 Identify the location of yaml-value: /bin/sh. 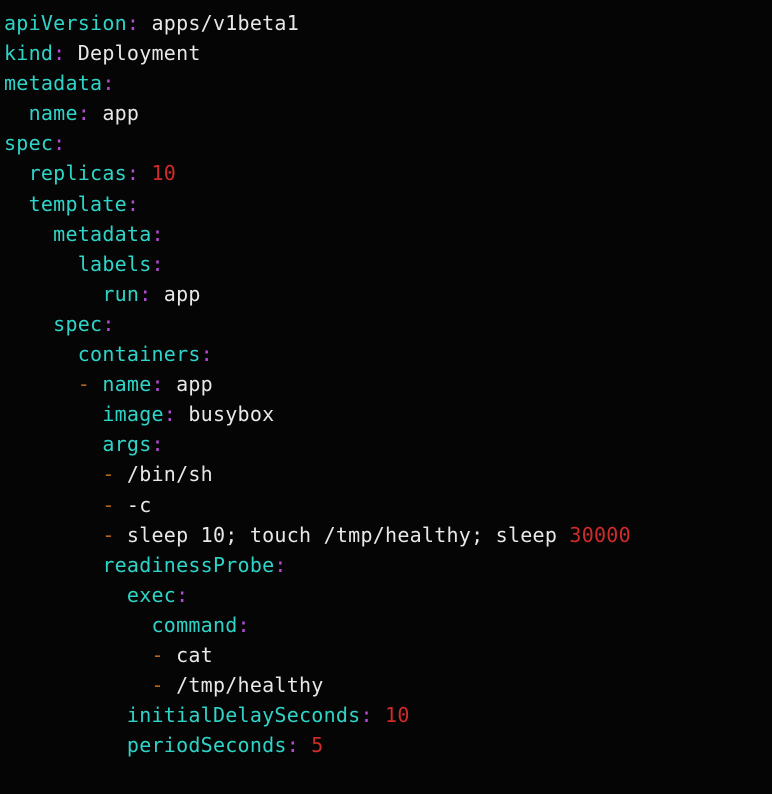
(169, 474).